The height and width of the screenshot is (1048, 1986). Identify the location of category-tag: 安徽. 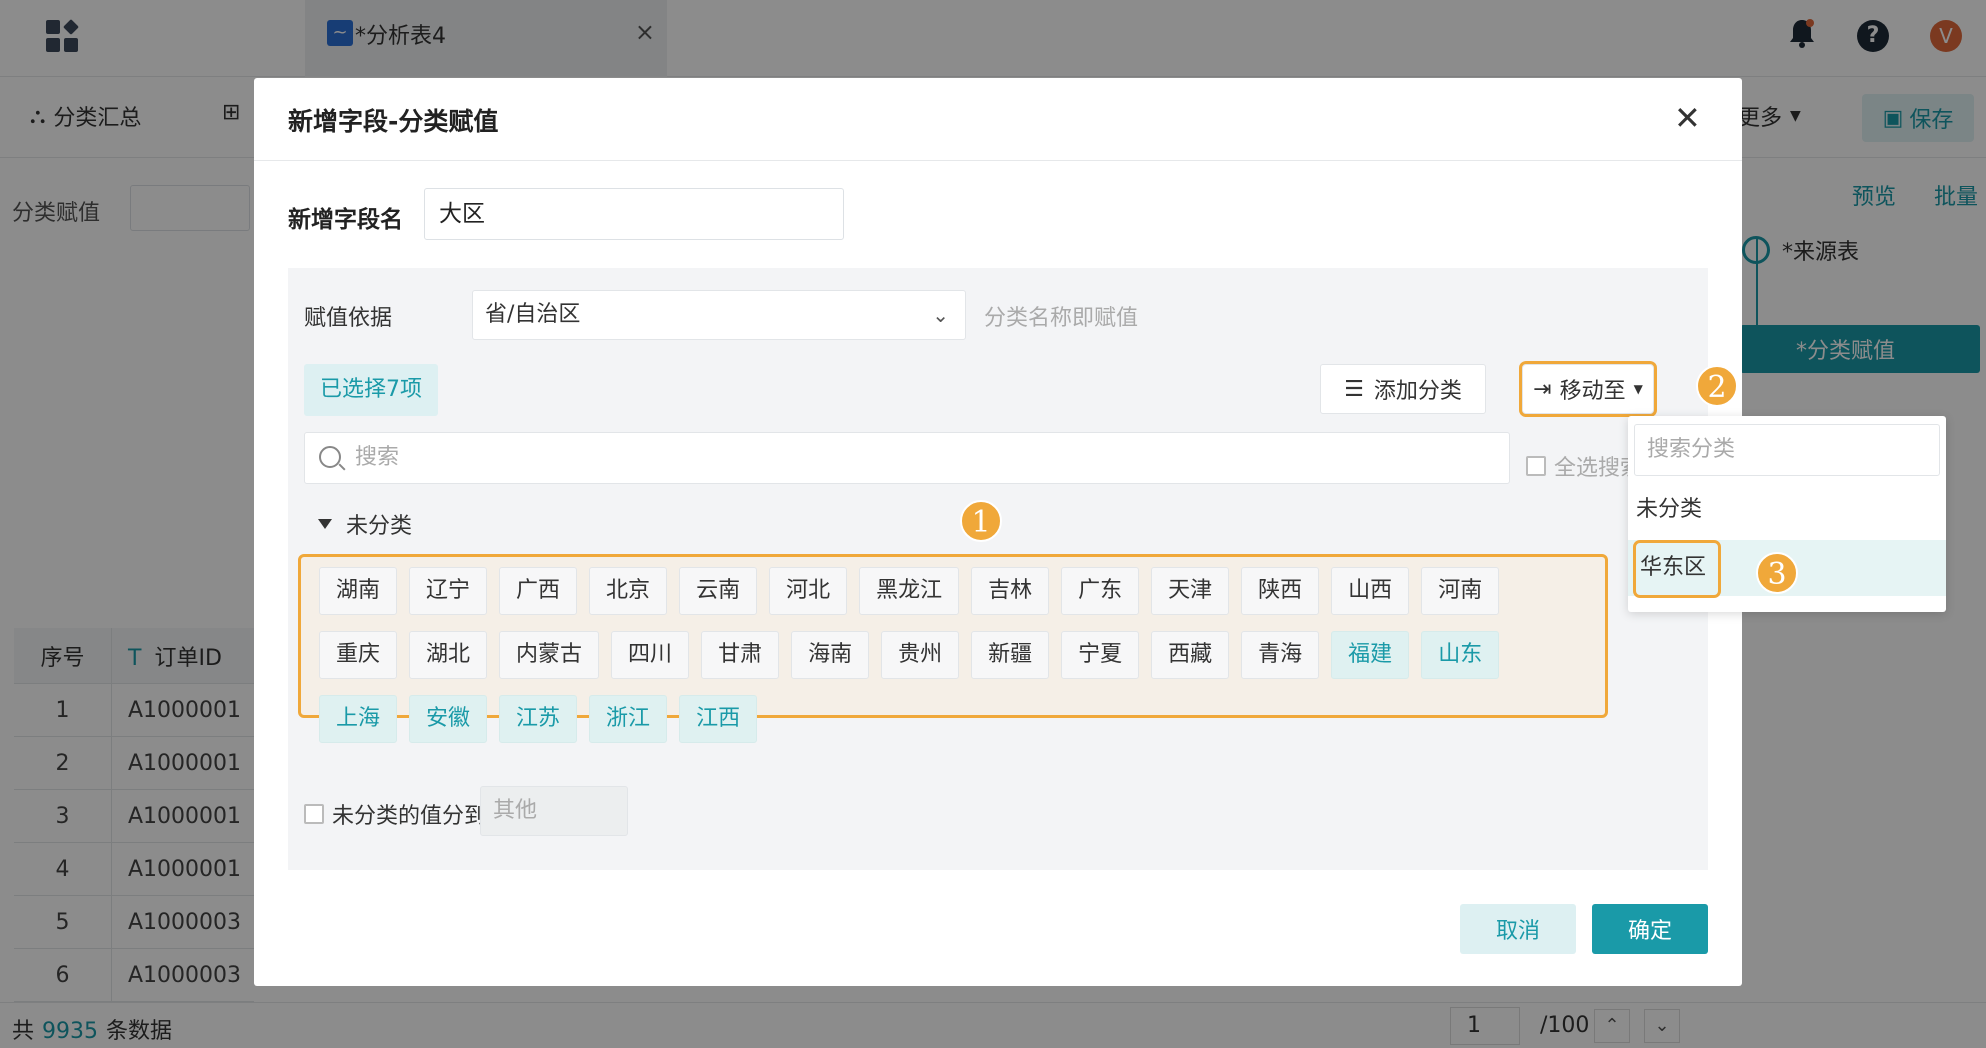
(448, 719).